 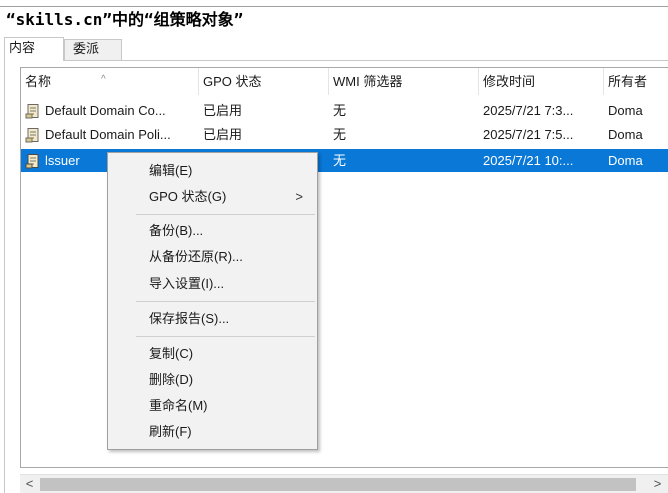 I want to click on sort-ascending-icon: ^, so click(x=103, y=79).